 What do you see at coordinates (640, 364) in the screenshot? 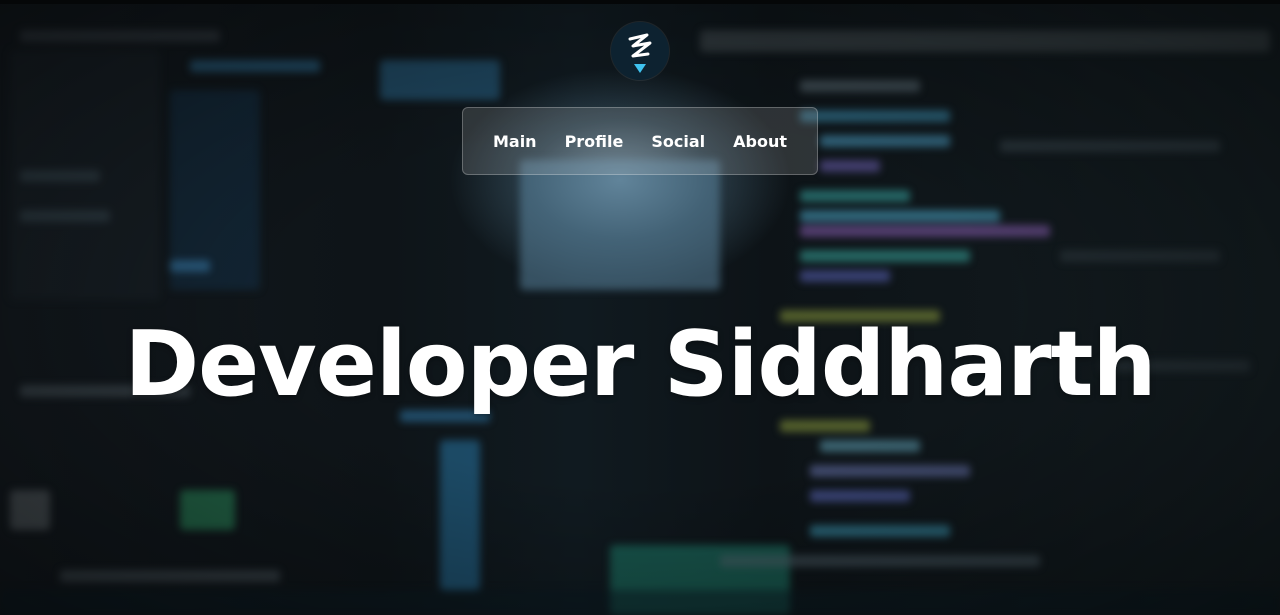
I see `hero-title: Developer Siddharth` at bounding box center [640, 364].